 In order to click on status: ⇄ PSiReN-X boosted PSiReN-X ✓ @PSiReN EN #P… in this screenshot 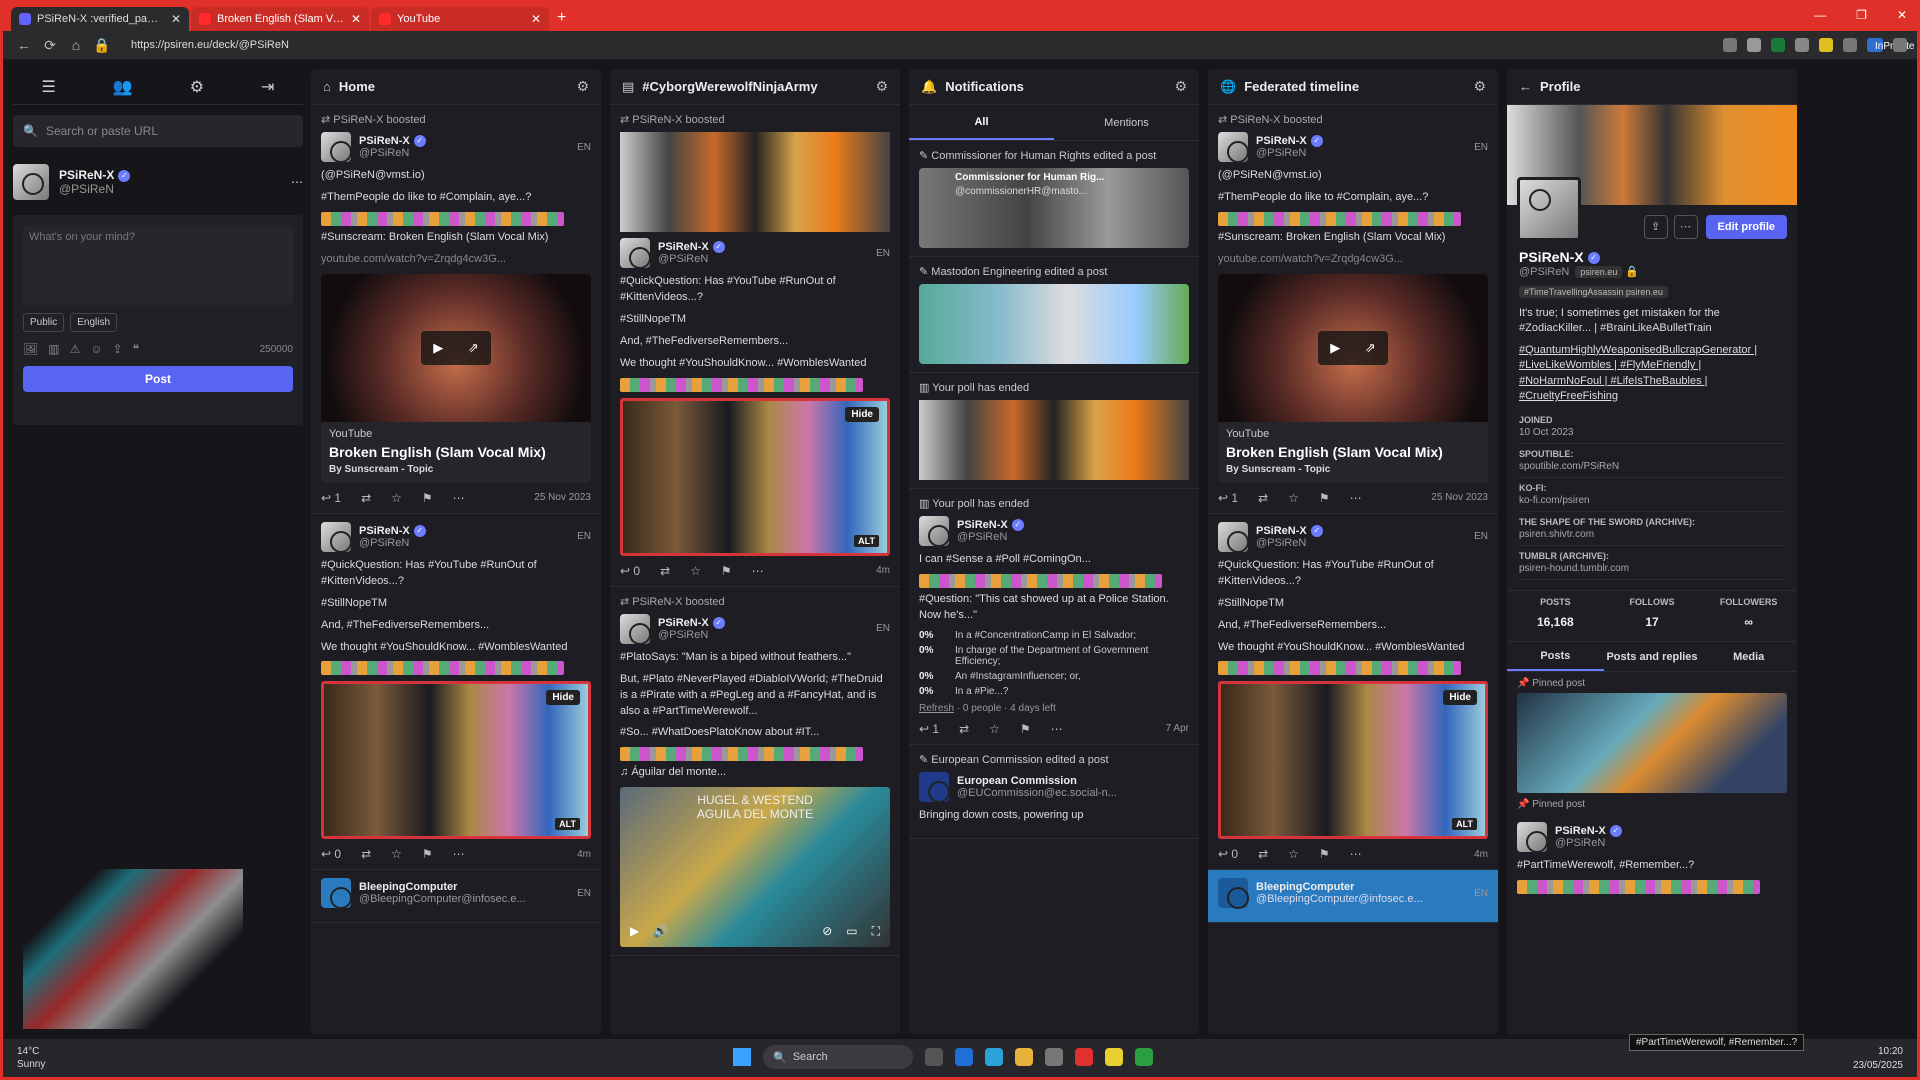, I will do `click(755, 772)`.